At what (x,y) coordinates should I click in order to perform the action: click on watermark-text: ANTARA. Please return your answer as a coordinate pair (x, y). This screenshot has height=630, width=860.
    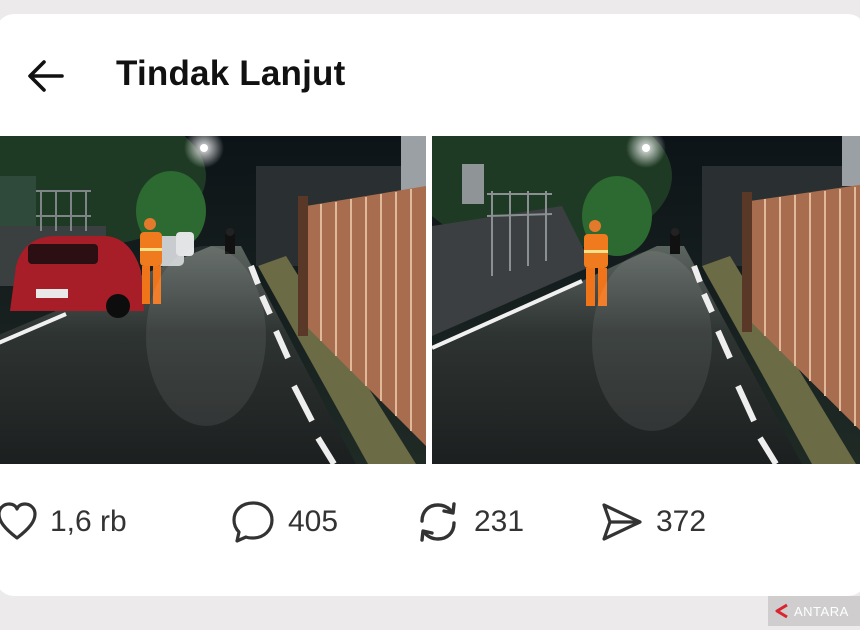
    Looking at the image, I should click on (821, 611).